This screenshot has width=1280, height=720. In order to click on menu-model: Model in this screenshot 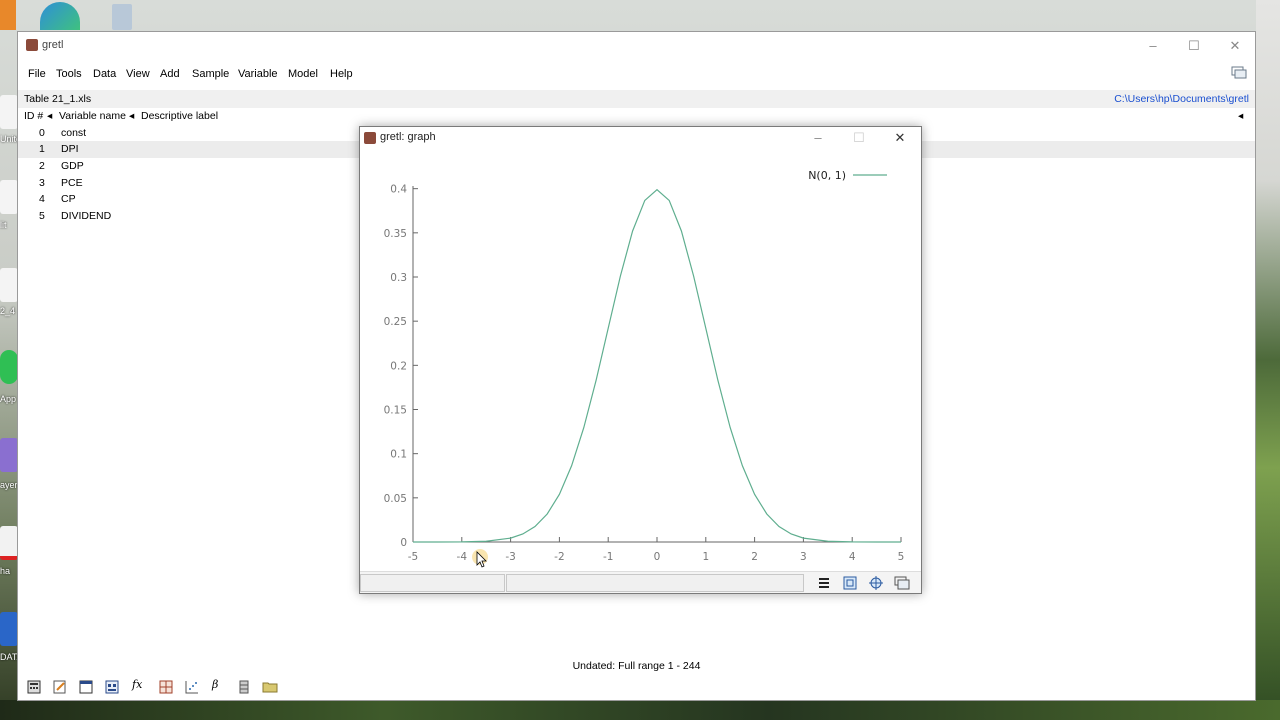, I will do `click(303, 74)`.